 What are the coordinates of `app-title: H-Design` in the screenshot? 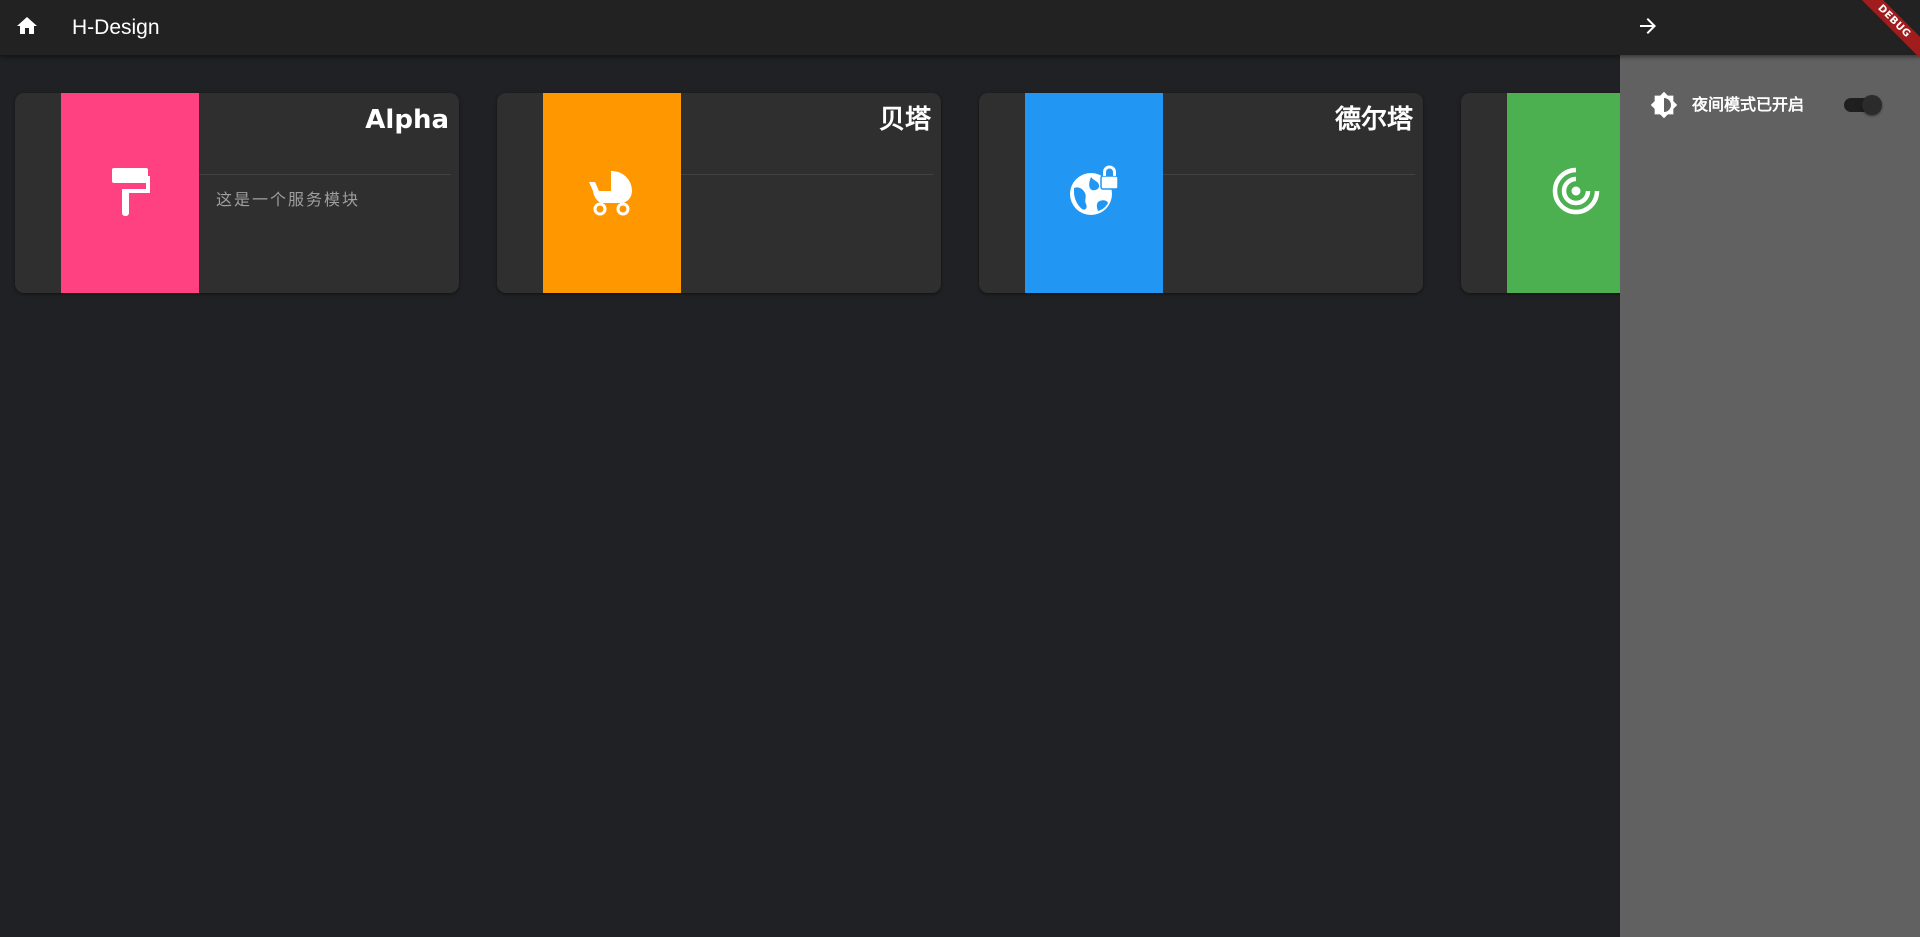 It's located at (116, 27).